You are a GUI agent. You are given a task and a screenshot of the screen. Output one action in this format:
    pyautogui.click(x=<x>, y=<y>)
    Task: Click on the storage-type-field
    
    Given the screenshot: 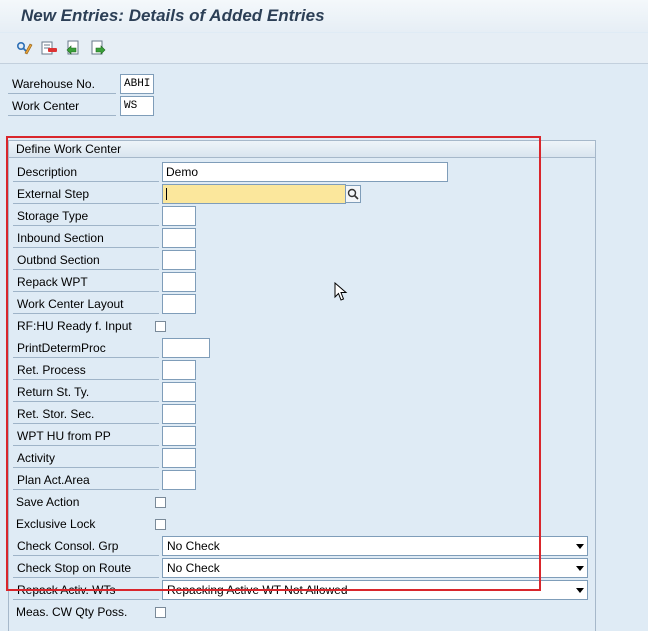 What is the action you would take?
    pyautogui.click(x=179, y=216)
    